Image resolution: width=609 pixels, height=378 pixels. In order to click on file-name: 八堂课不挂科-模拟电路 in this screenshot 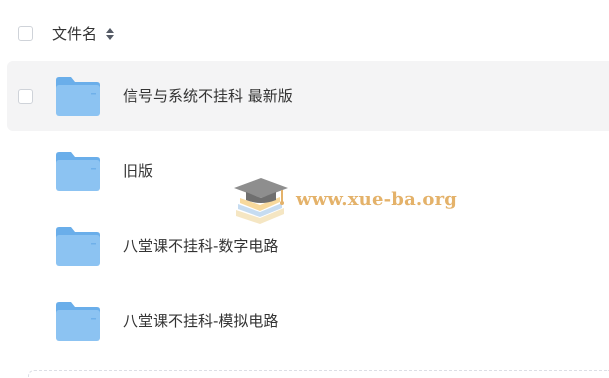, I will do `click(200, 321)`.